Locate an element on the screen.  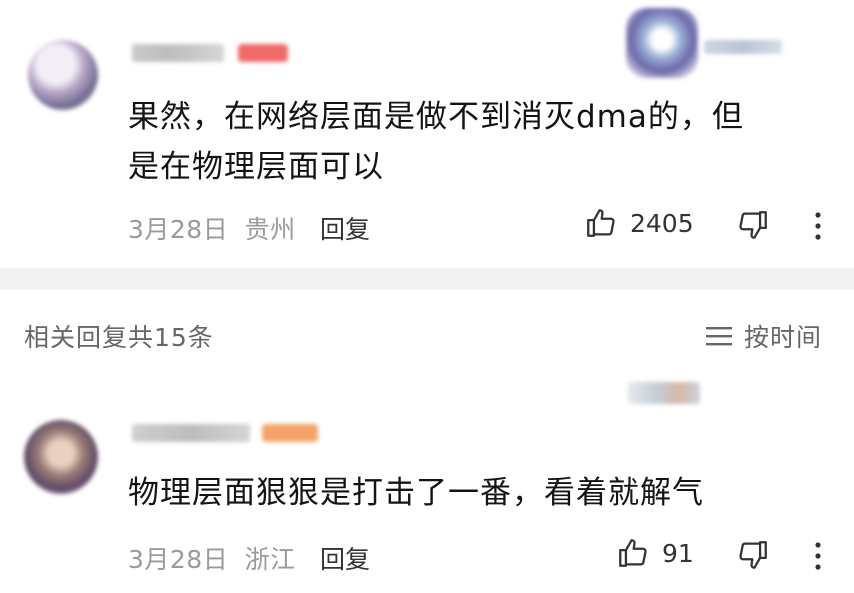
comment-location: 浙江 is located at coordinates (270, 559).